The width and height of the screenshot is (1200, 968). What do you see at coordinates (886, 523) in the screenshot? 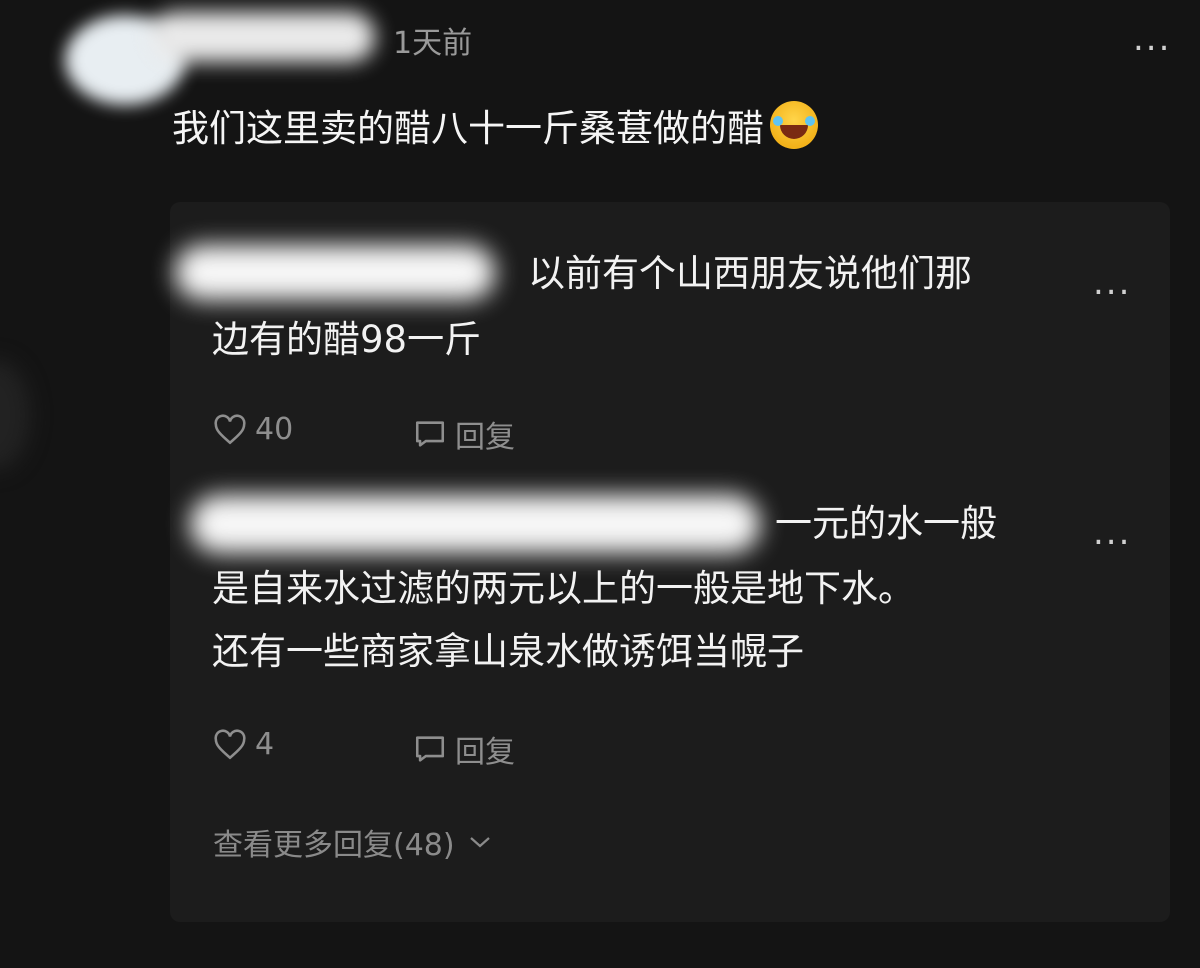
I see `reply-text-line: 一元的水一般` at bounding box center [886, 523].